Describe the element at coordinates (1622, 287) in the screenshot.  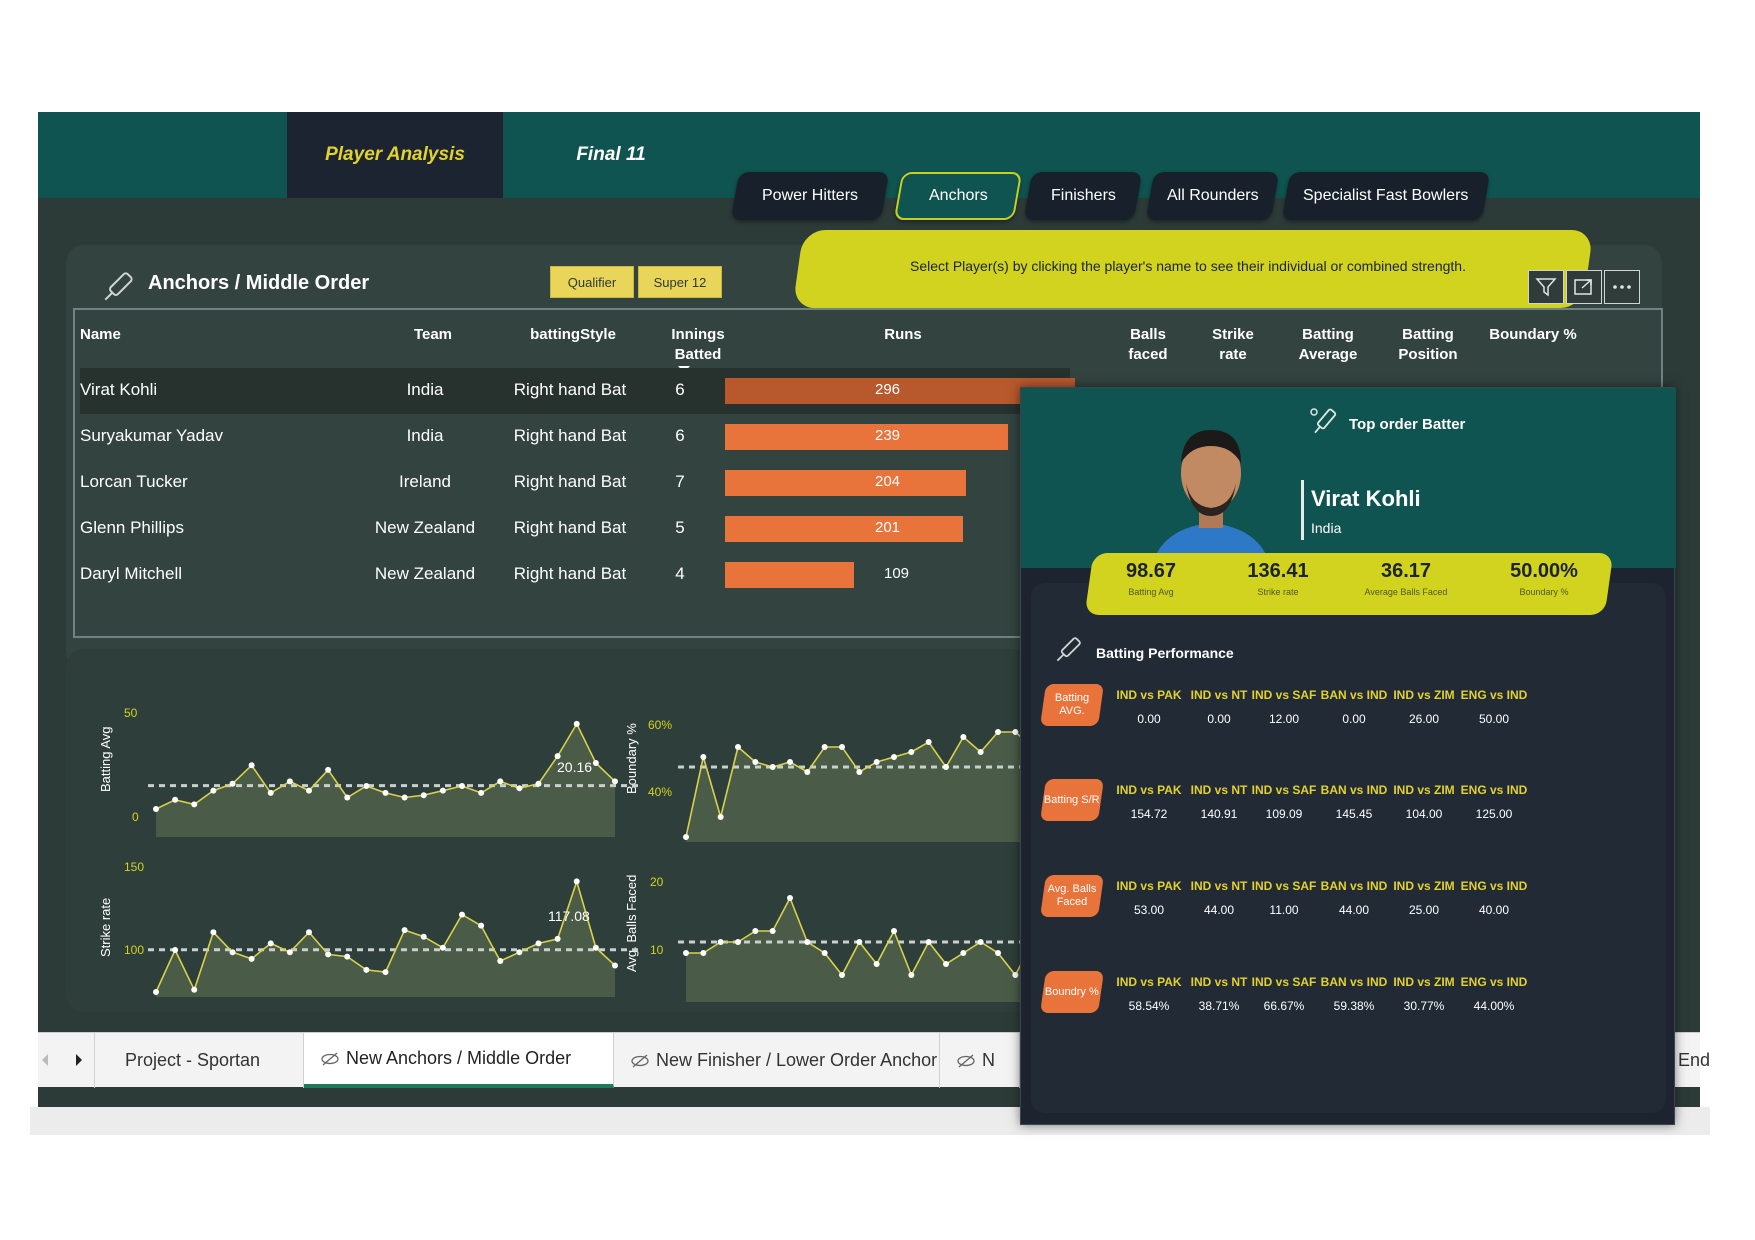
I see `more-options-icon` at that location.